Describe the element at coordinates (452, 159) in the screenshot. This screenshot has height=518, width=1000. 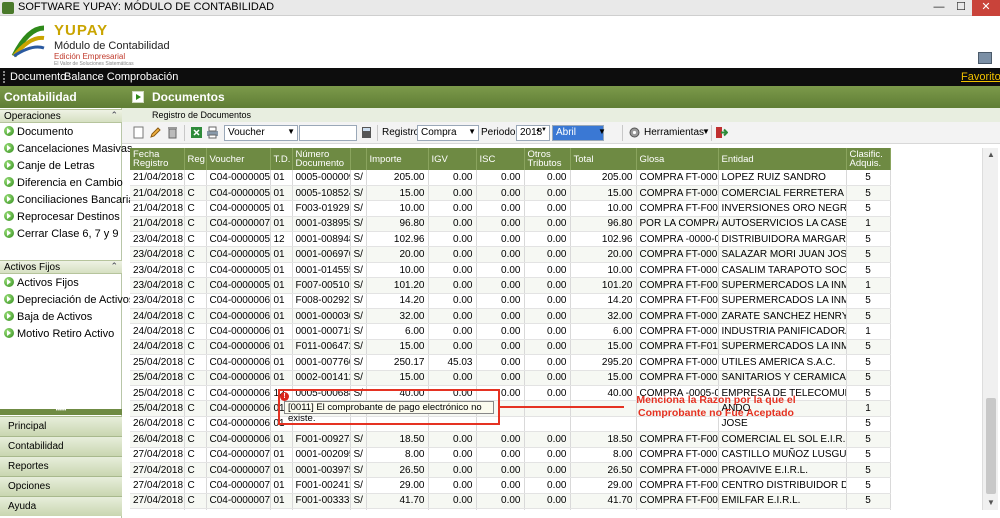
I see `column-header: IGV` at that location.